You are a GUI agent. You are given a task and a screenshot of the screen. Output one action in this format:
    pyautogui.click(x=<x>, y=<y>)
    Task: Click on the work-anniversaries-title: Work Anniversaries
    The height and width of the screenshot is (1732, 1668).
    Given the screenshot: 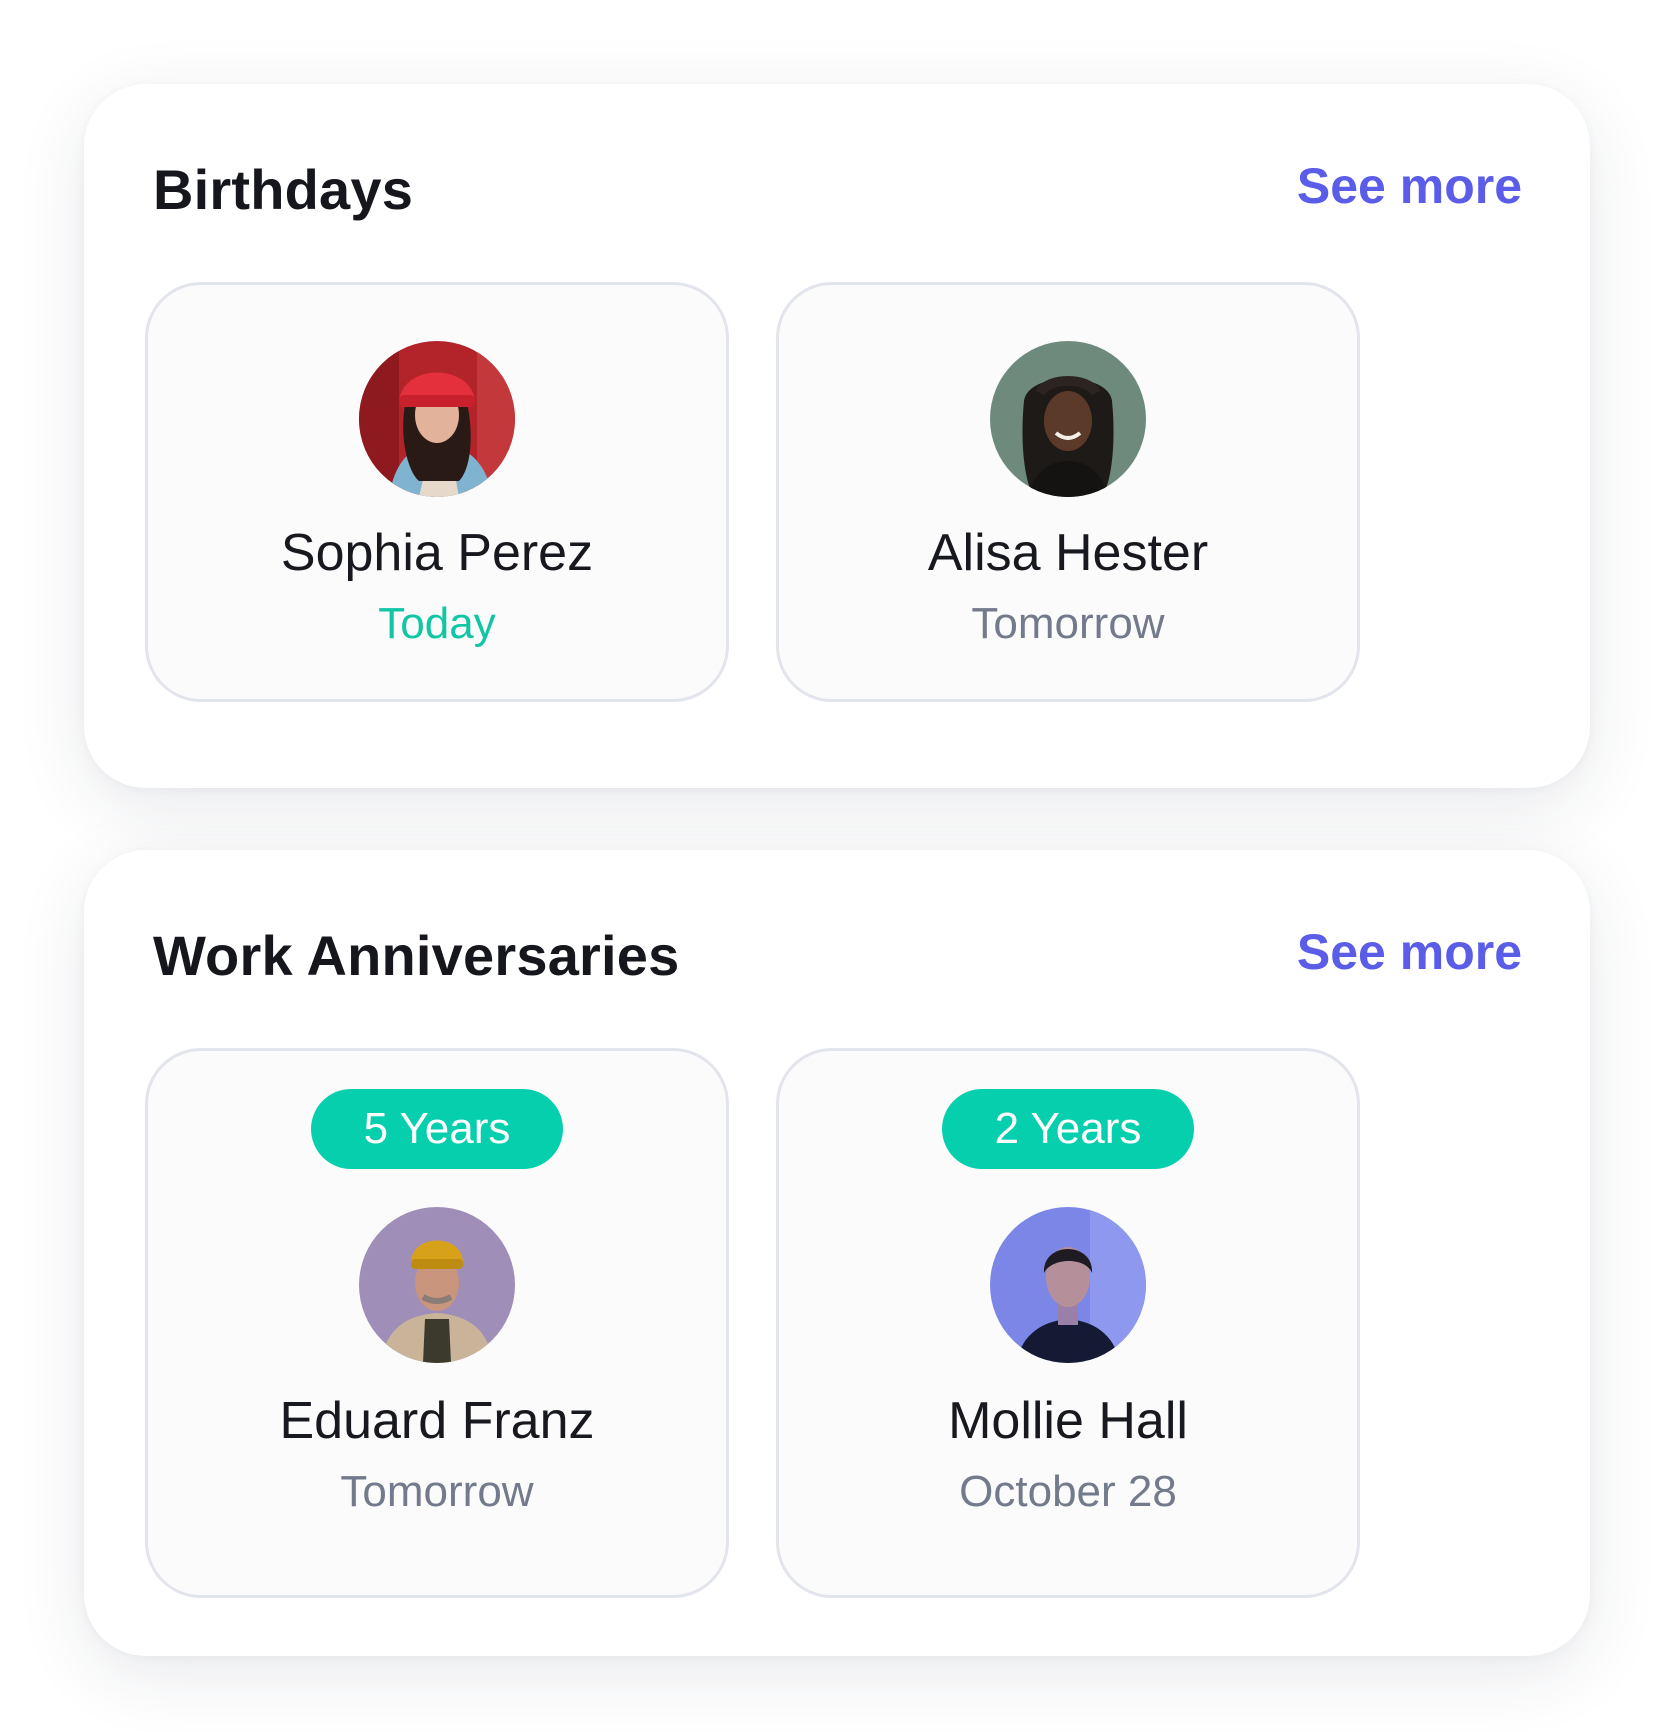 What is the action you would take?
    pyautogui.click(x=416, y=955)
    